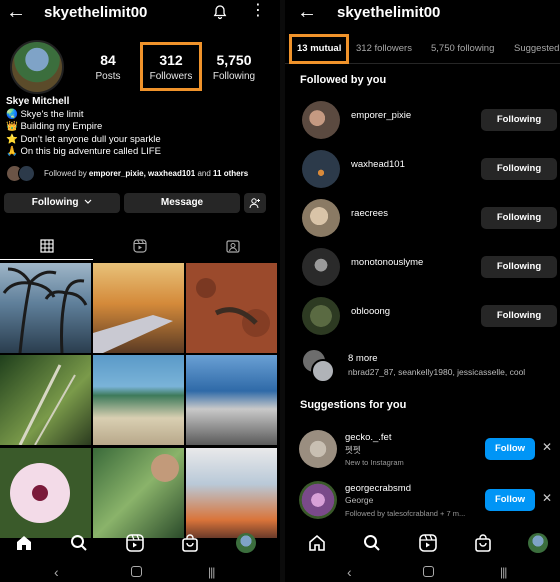 The image size is (560, 582). Describe the element at coordinates (370, 311) in the screenshot. I see `list-item-username: oblooong` at that location.